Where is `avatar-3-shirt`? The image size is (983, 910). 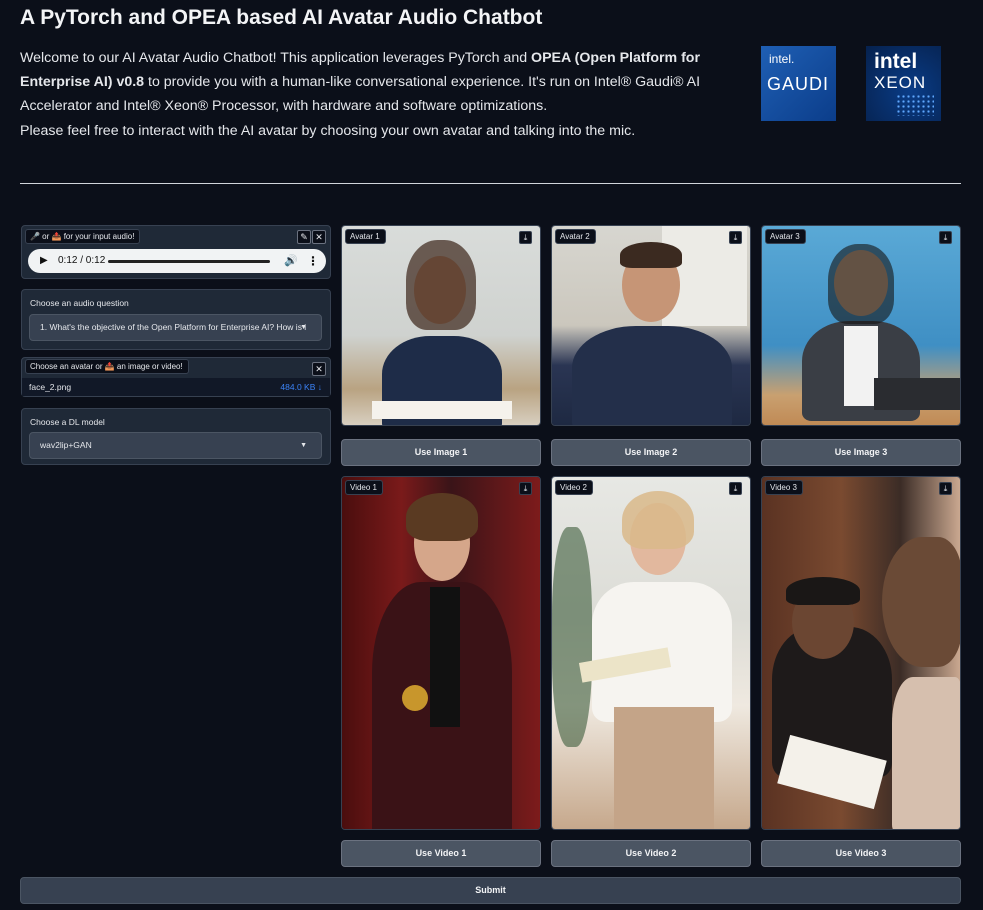 avatar-3-shirt is located at coordinates (861, 366).